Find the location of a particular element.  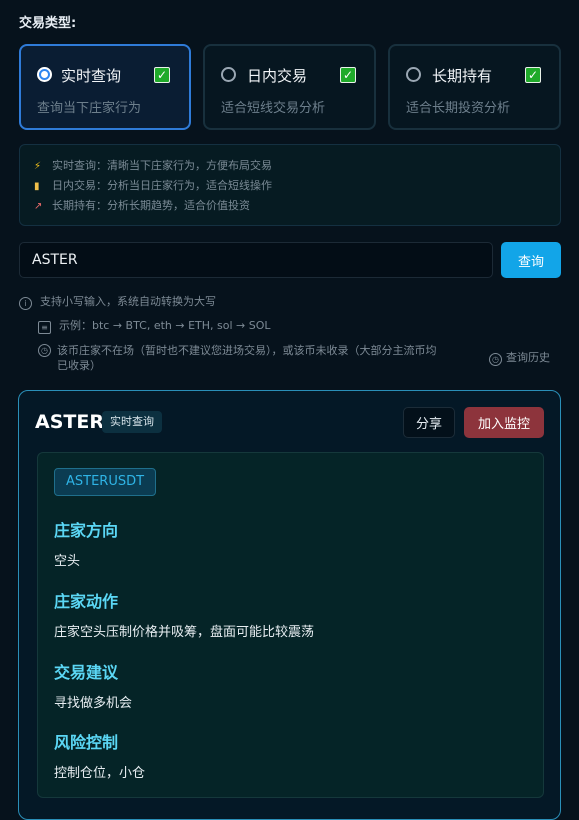

example-hint: ≡ 示例：btc → BTC, eth → ETH, sol → SOL is located at coordinates (154, 326).